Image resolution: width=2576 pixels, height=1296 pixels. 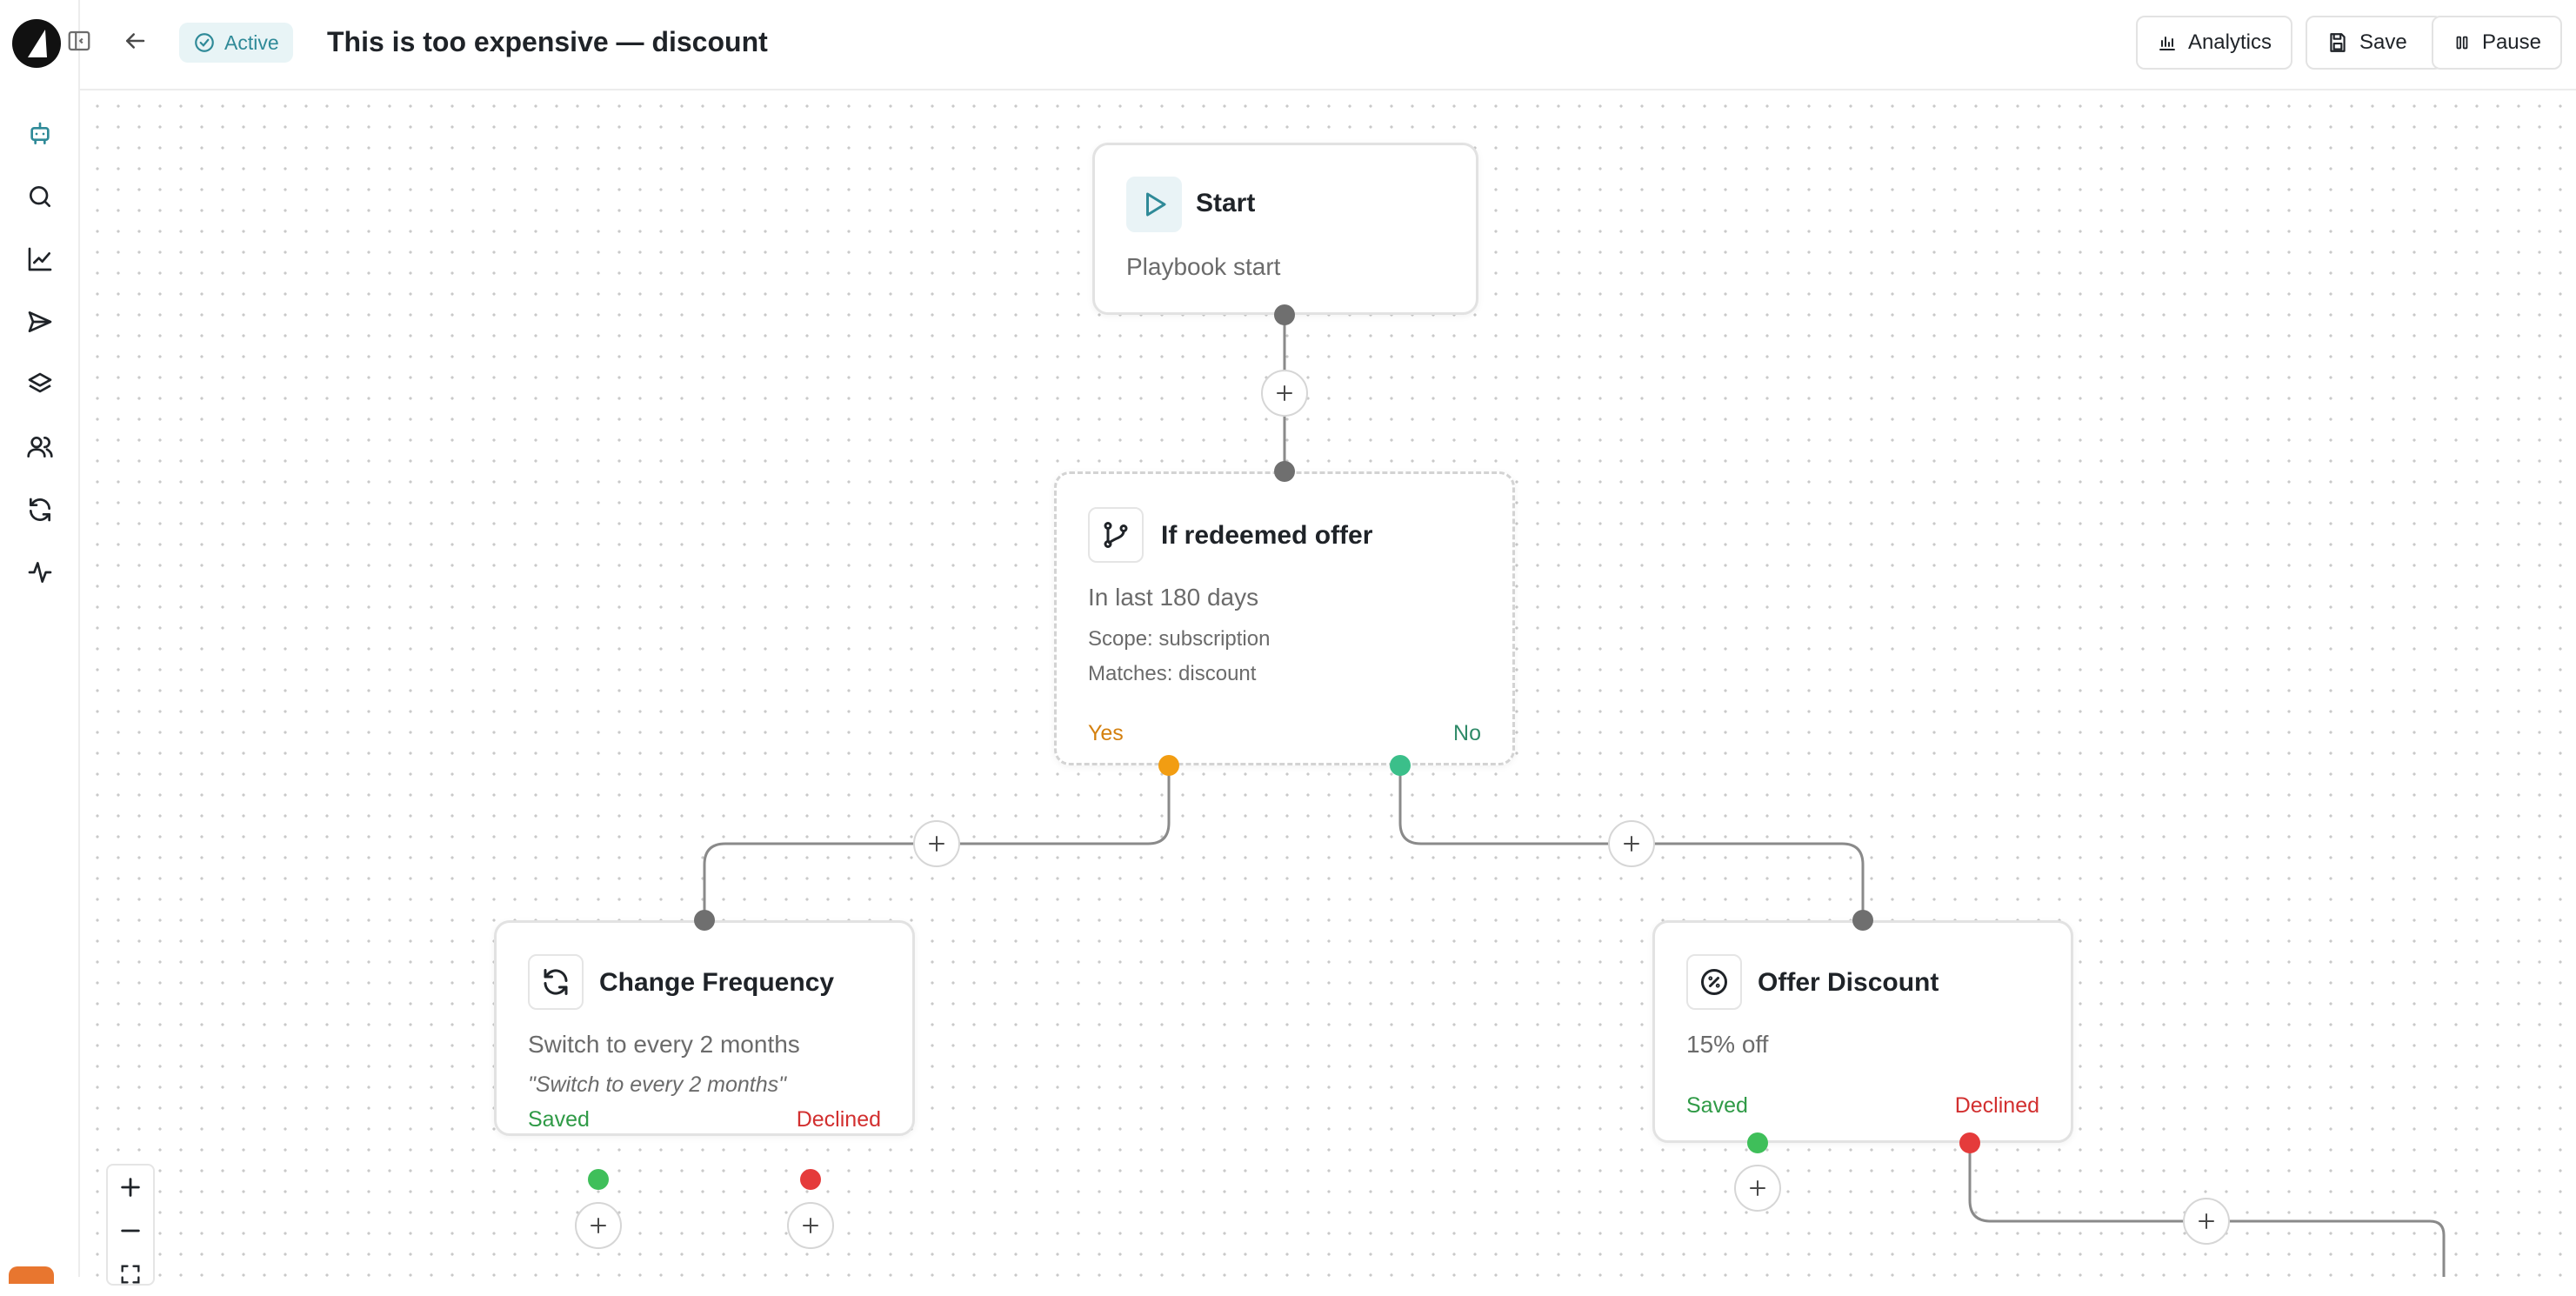 I want to click on zoom-controls, so click(x=130, y=1225).